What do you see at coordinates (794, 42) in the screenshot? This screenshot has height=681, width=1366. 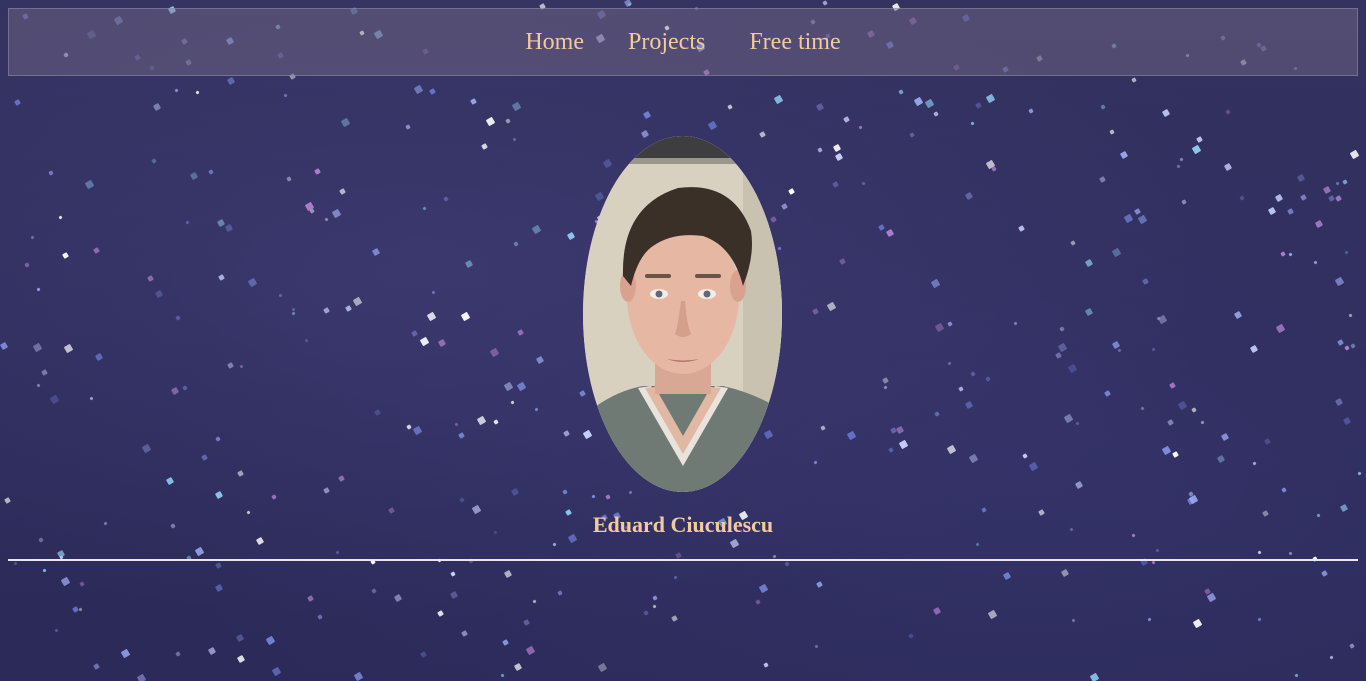 I see `nav-free-time-link: Free time` at bounding box center [794, 42].